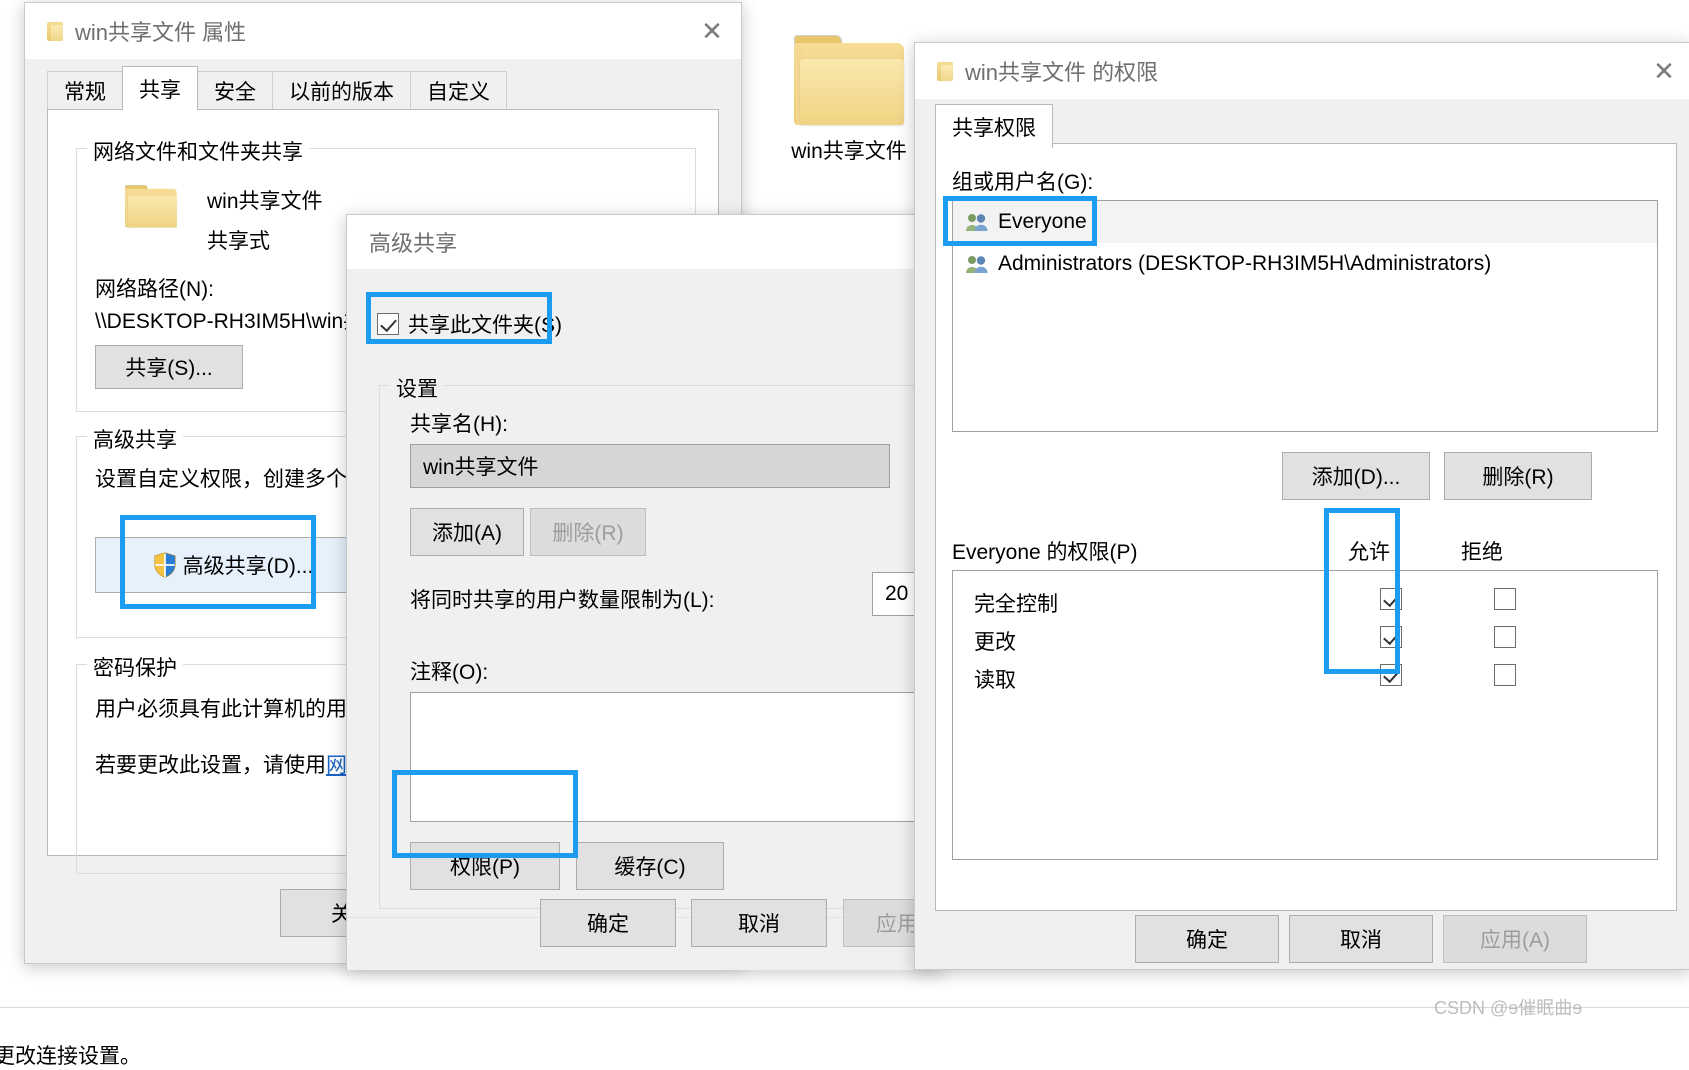  I want to click on comment-label: 注释(O):, so click(449, 672).